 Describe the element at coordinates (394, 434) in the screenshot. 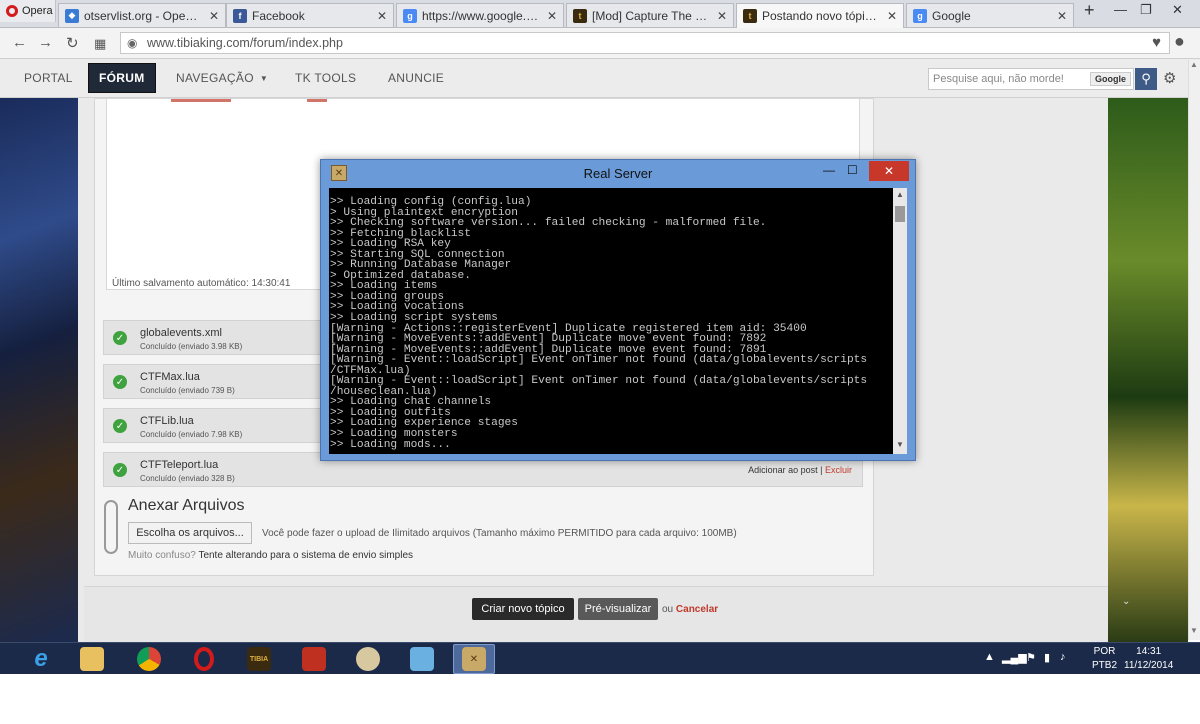

I see `console-line: >> Loading monsters` at that location.